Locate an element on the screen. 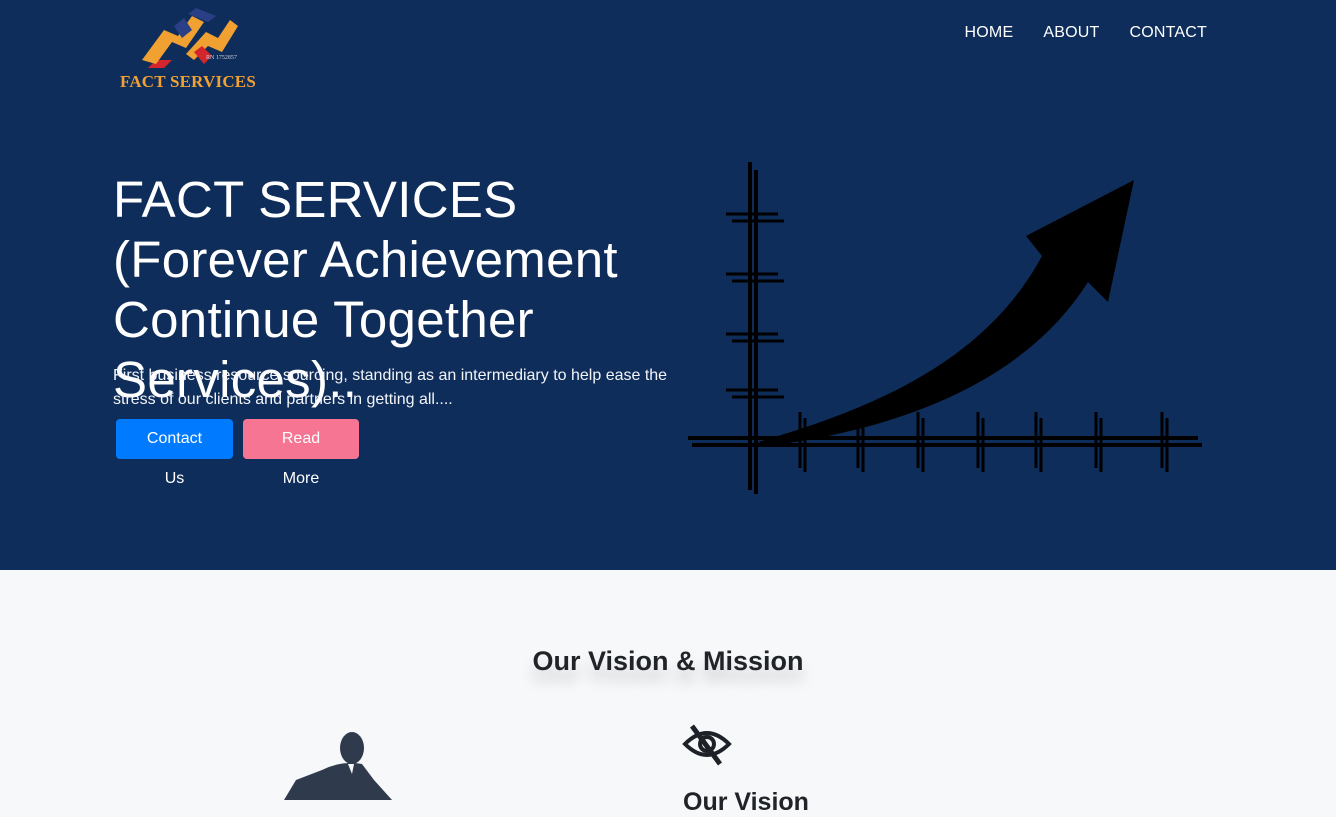  main-nav: HOME ABOUT CONTACT is located at coordinates (1086, 33).